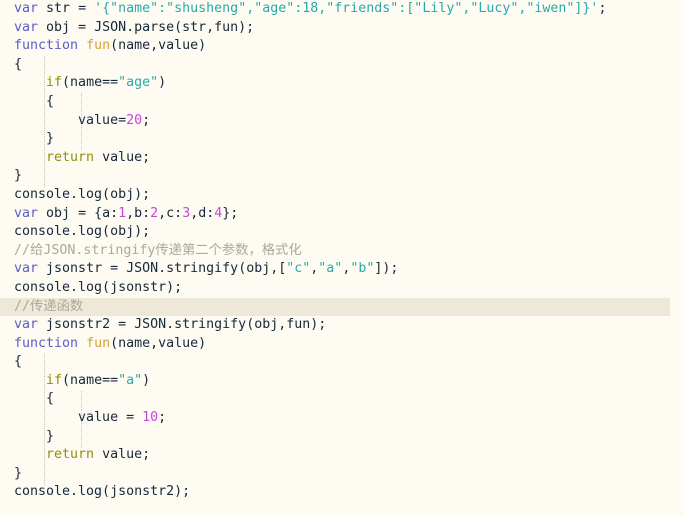 This screenshot has height=516, width=684. Describe the element at coordinates (158, 250) in the screenshot. I see `code-token-cmt: //给JSON.stringify传递第二个参数，格式化` at that location.